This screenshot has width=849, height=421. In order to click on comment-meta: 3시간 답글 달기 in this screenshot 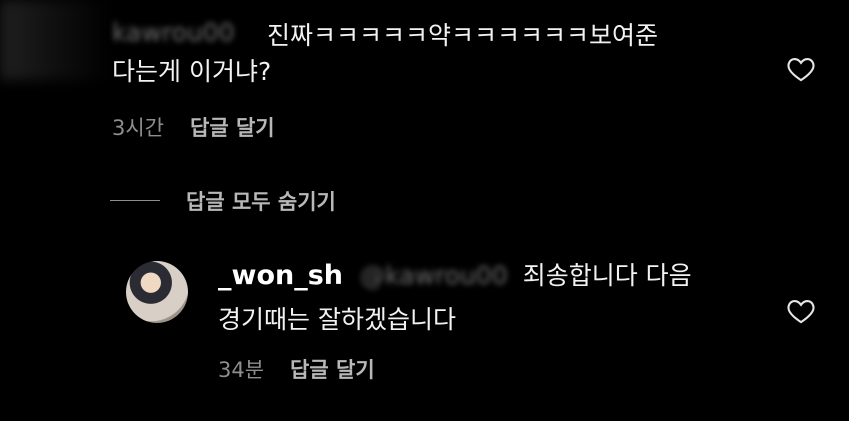, I will do `click(193, 127)`.